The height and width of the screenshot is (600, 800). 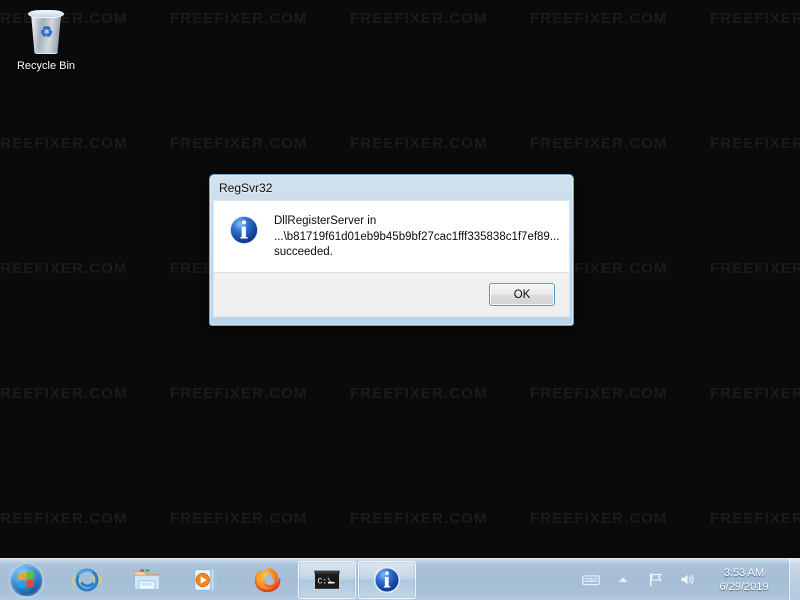 What do you see at coordinates (391, 187) in the screenshot?
I see `dialog-titlebar: RegSvr32` at bounding box center [391, 187].